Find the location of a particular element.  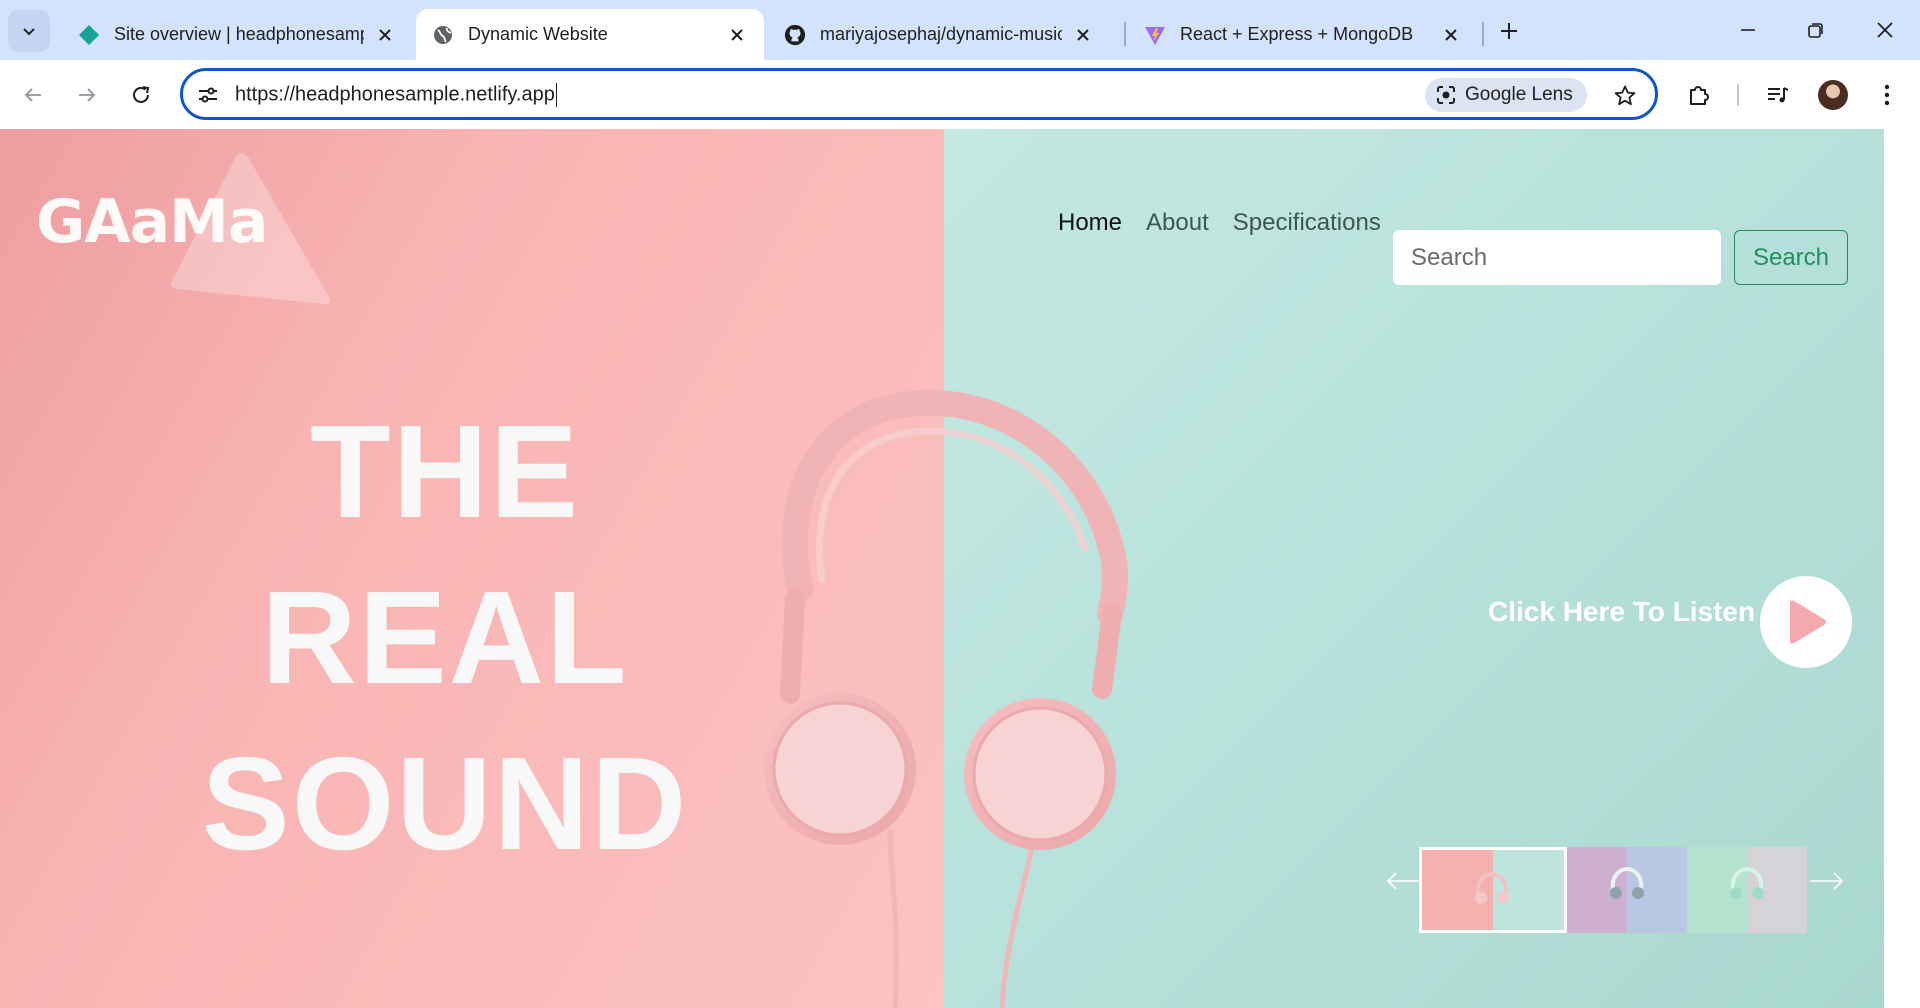

site-settings-icon is located at coordinates (208, 95).